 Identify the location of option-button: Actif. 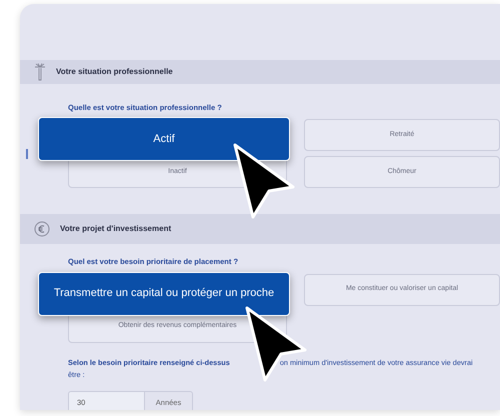
(164, 139).